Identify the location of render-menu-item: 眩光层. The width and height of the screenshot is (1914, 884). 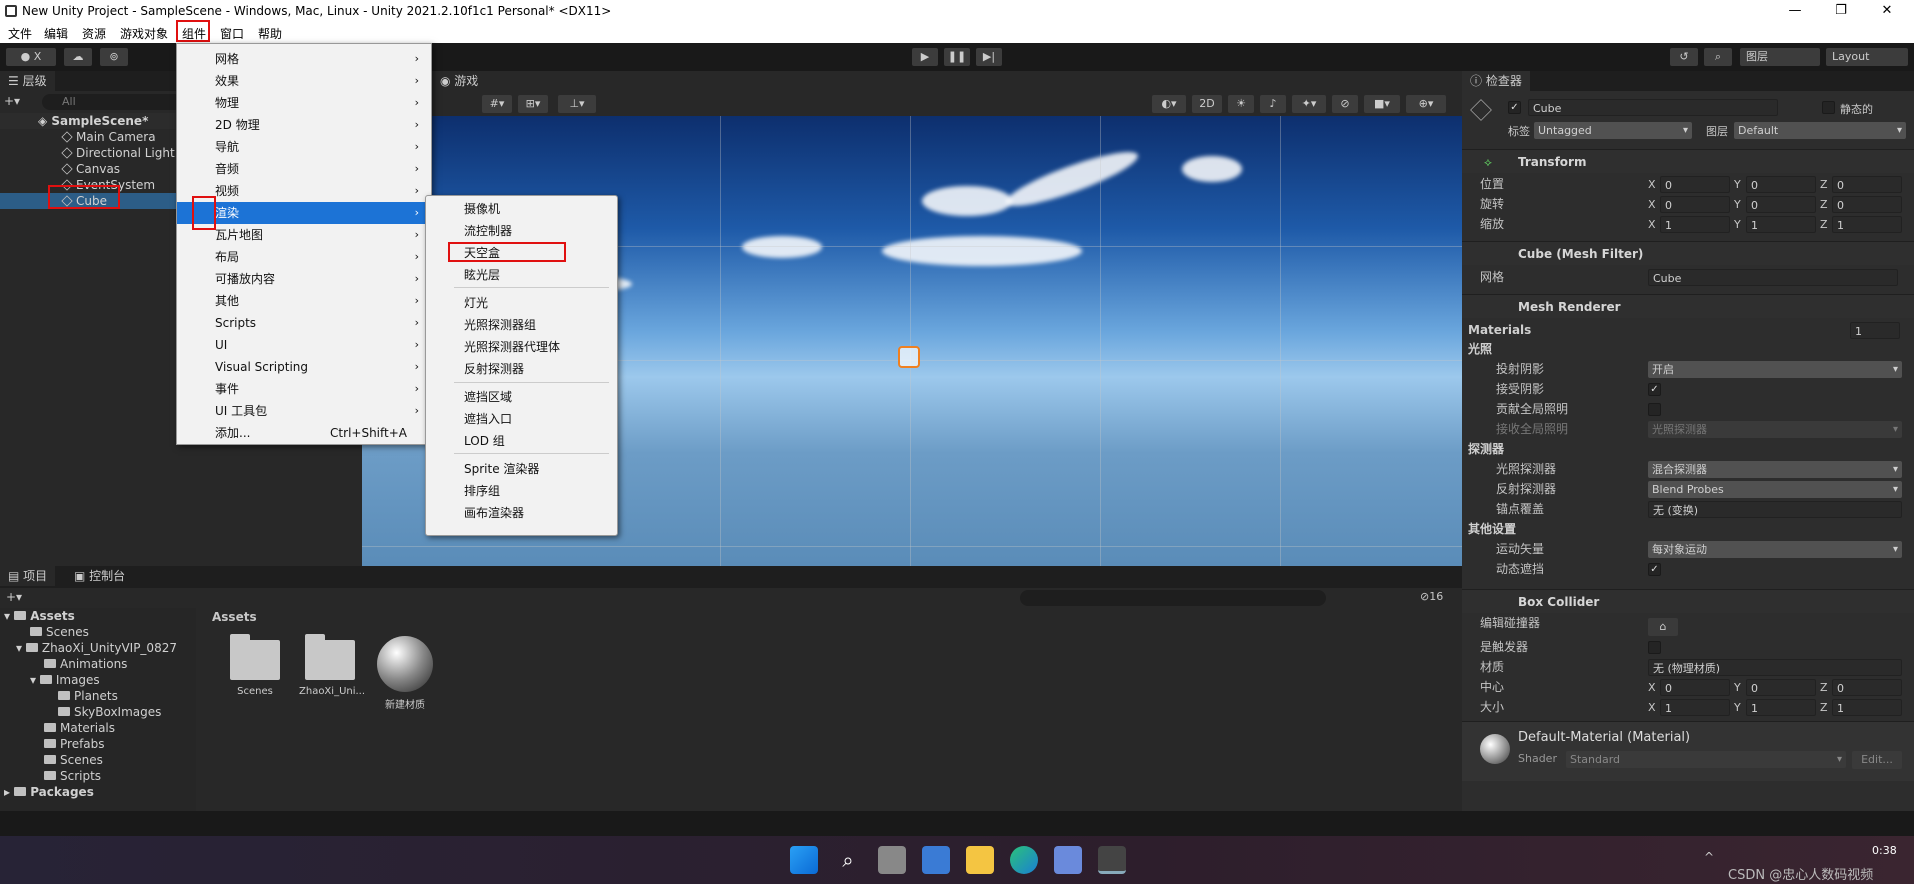
(521, 275).